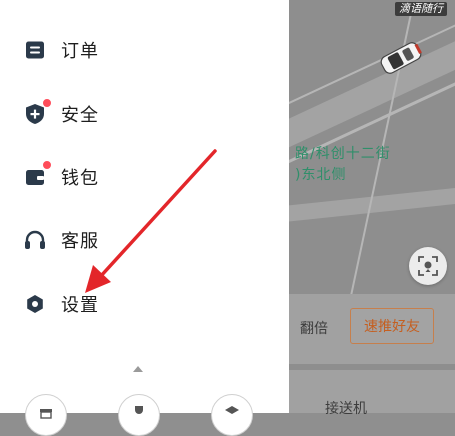  I want to click on menu-item-label: 订单, so click(80, 51).